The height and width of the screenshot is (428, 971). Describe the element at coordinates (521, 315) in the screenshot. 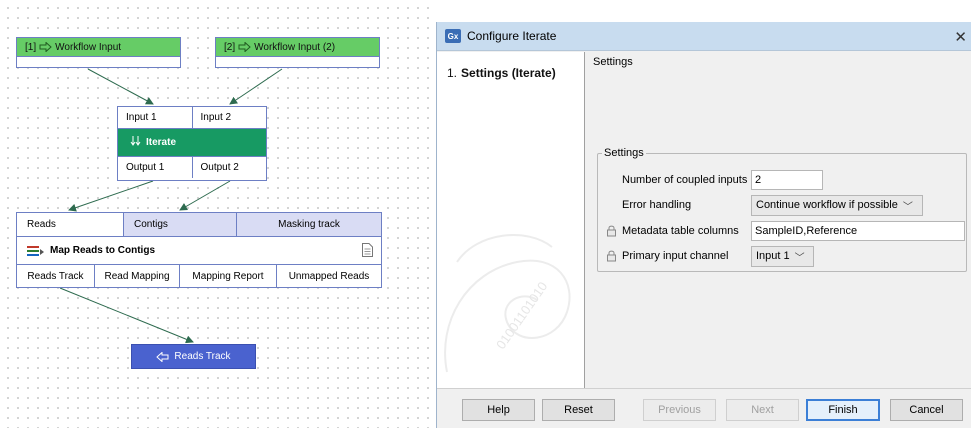

I see `watermark-text: 01001101010` at that location.